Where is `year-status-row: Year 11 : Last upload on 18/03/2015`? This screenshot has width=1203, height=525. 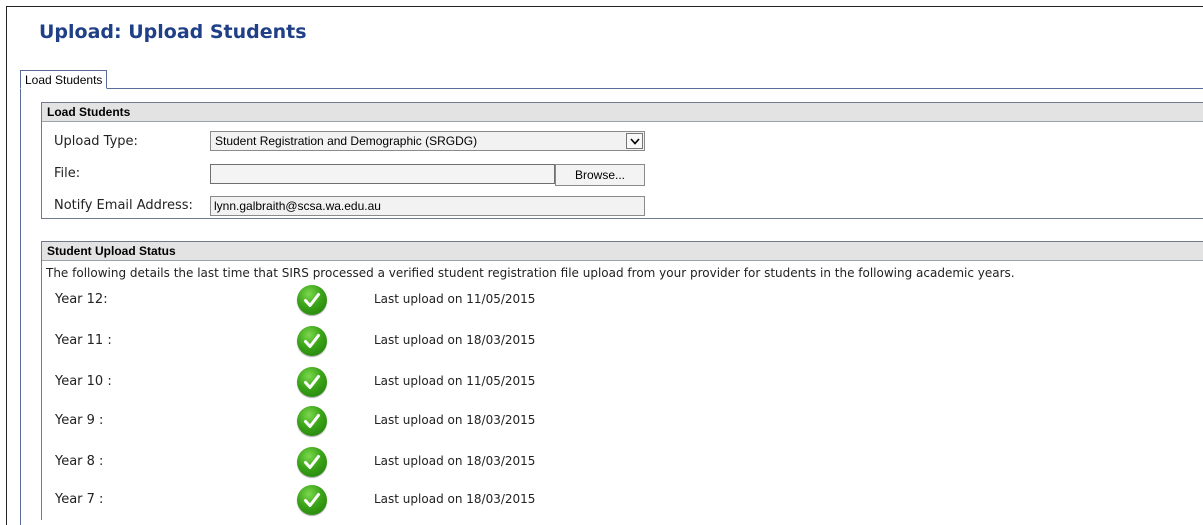 year-status-row: Year 11 : Last upload on 18/03/2015 is located at coordinates (442, 341).